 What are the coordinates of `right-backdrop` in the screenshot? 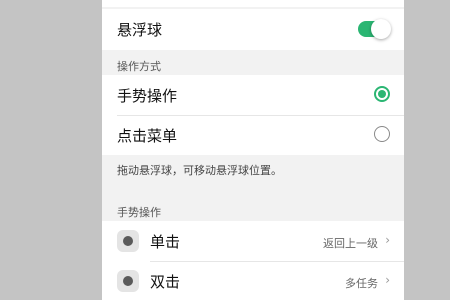 It's located at (427, 150).